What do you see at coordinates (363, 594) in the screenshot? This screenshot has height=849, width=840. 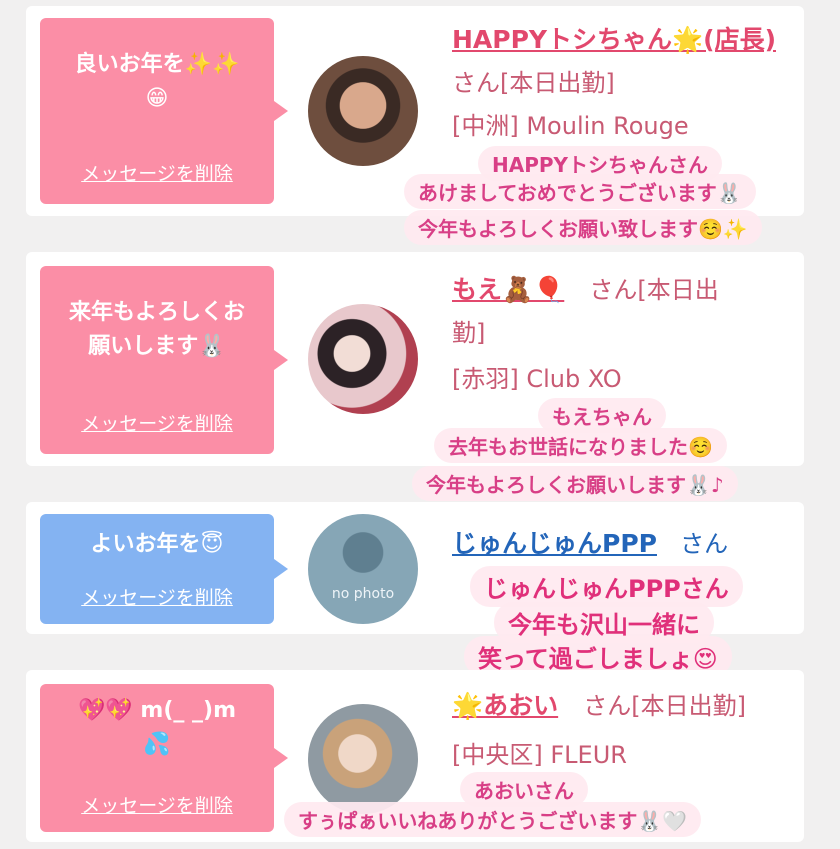 I see `no-photo-label: no photo` at bounding box center [363, 594].